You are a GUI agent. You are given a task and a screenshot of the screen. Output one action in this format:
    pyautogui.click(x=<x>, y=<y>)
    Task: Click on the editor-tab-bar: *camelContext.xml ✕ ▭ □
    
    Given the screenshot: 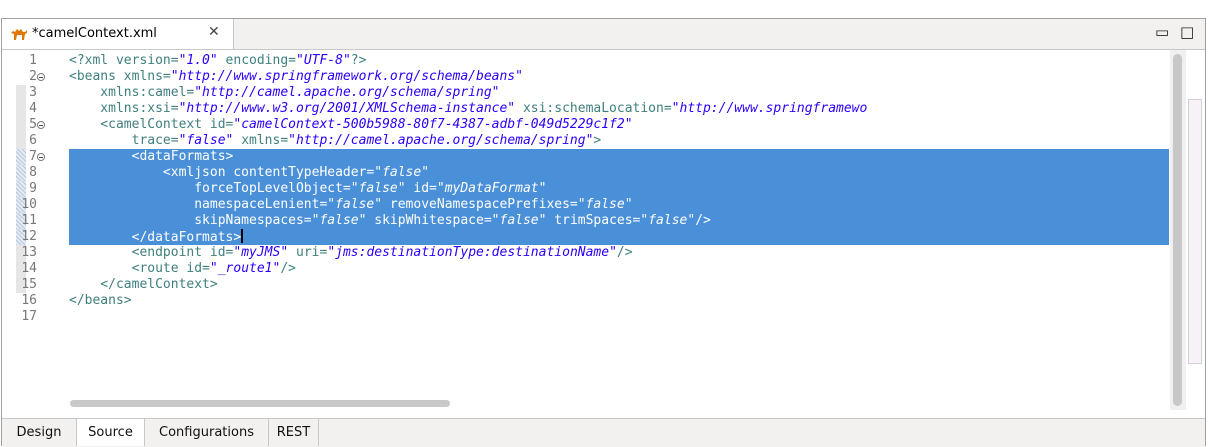 What is the action you would take?
    pyautogui.click(x=603, y=34)
    